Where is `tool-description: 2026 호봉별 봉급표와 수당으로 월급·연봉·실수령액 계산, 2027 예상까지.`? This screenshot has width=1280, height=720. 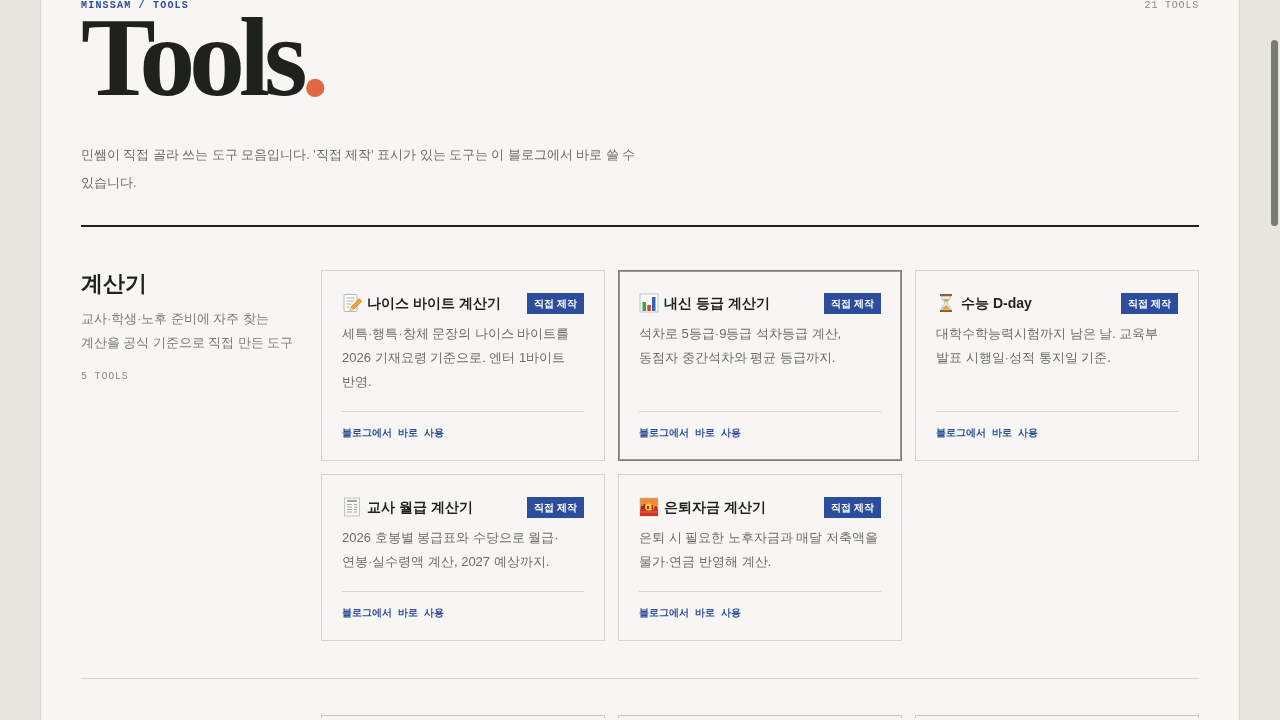 tool-description: 2026 호봉별 봉급표와 수당으로 월급·연봉·실수령액 계산, 2027 예상까지. is located at coordinates (451, 550).